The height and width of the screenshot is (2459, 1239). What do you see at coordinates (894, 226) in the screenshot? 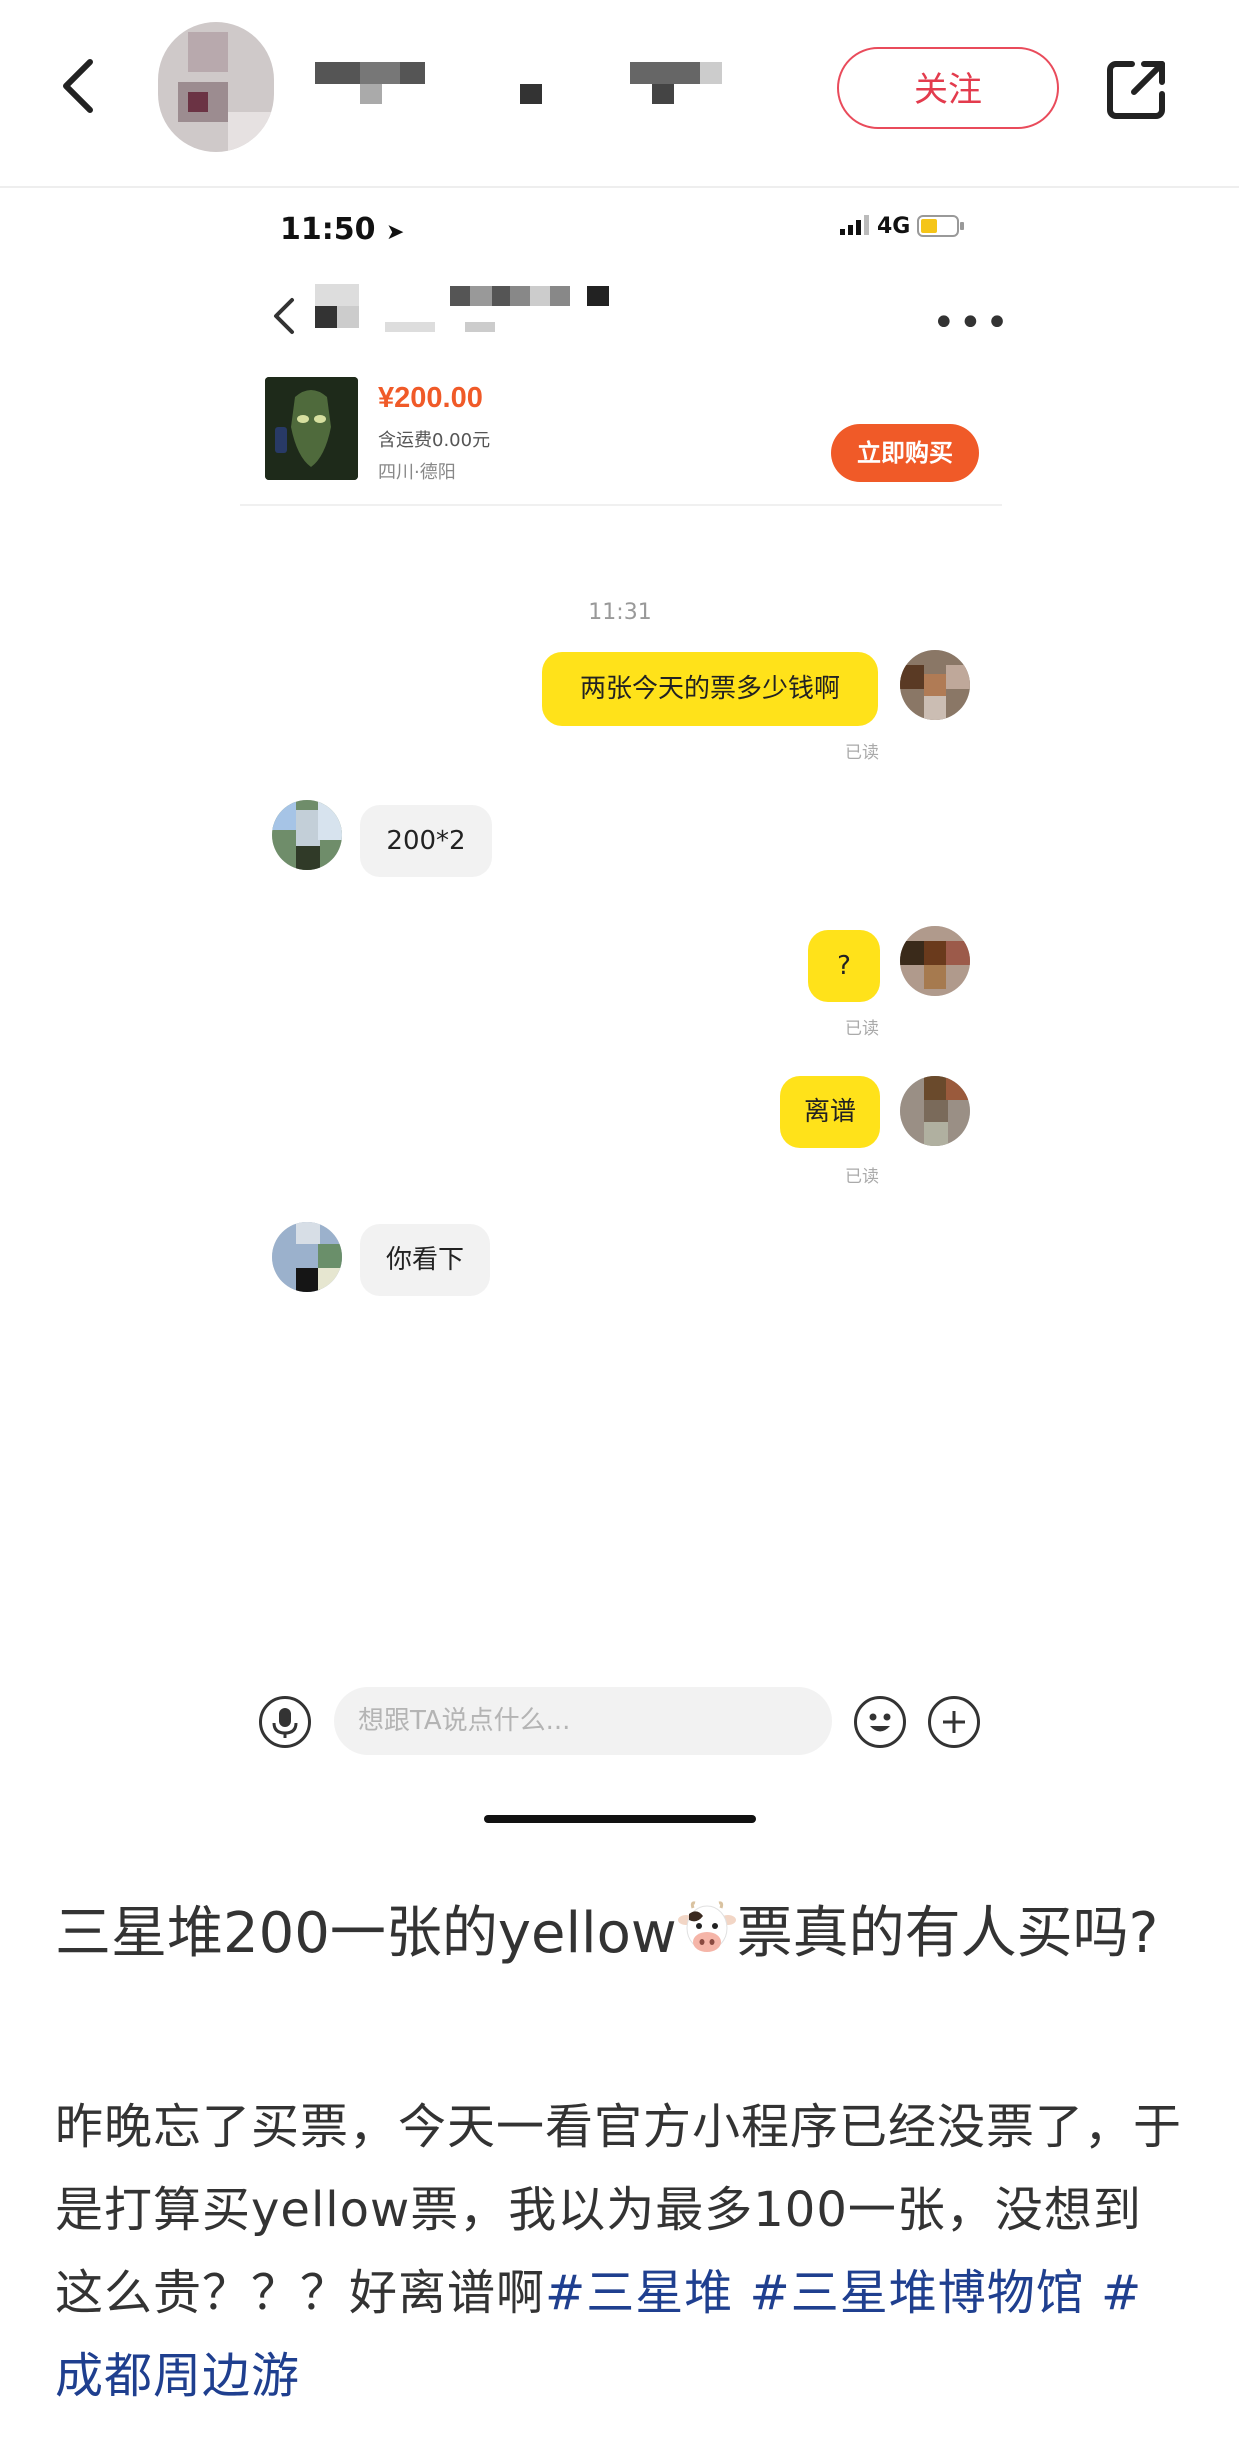
I see `network-label: 4G` at bounding box center [894, 226].